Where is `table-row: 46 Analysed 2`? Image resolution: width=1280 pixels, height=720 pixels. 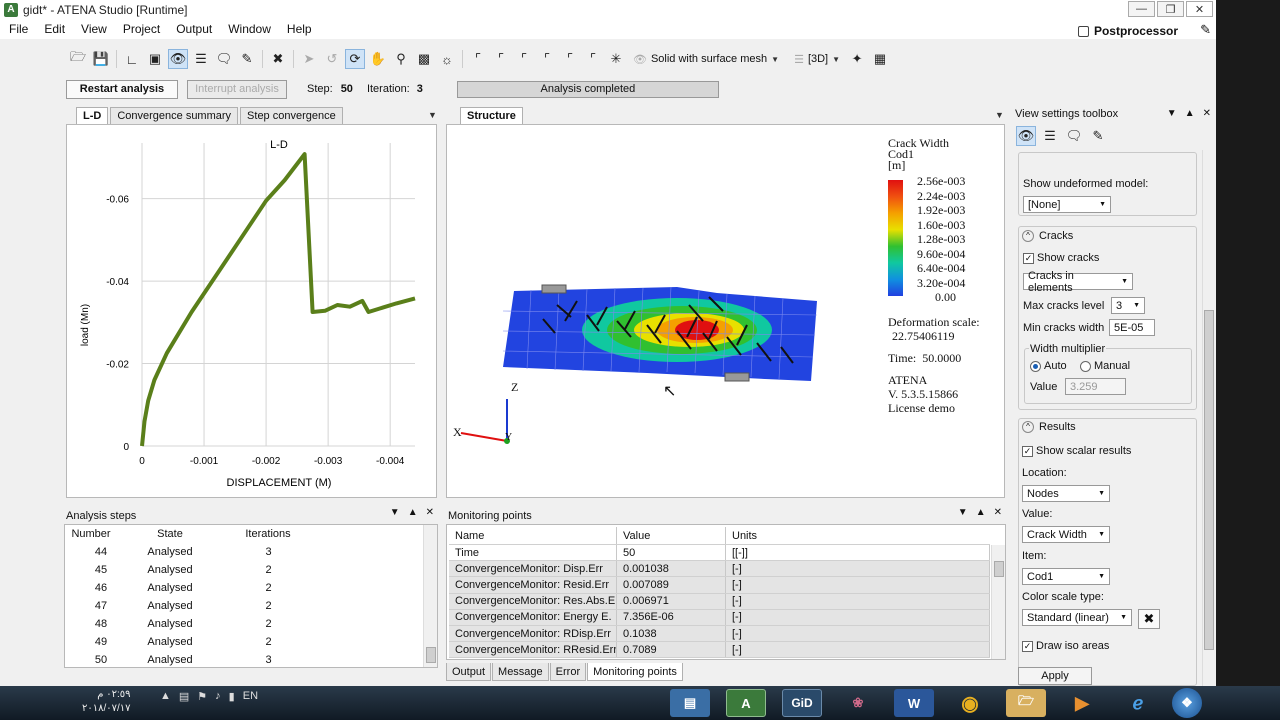 table-row: 46 Analysed 2 is located at coordinates (199, 588).